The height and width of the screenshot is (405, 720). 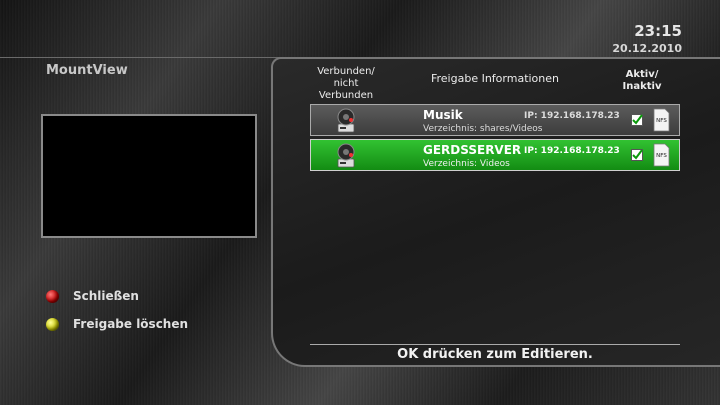 I want to click on yellow-key-delete-share: Freigabe löschen, so click(x=117, y=324).